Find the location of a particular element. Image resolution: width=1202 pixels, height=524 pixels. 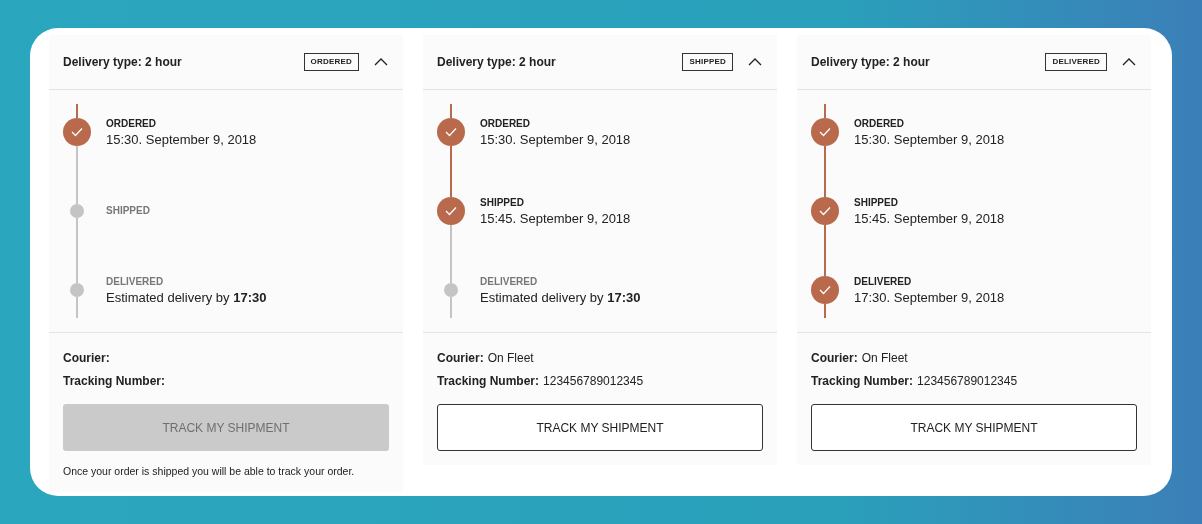

step-detail: 17:30. September 9, 2018 is located at coordinates (929, 298).